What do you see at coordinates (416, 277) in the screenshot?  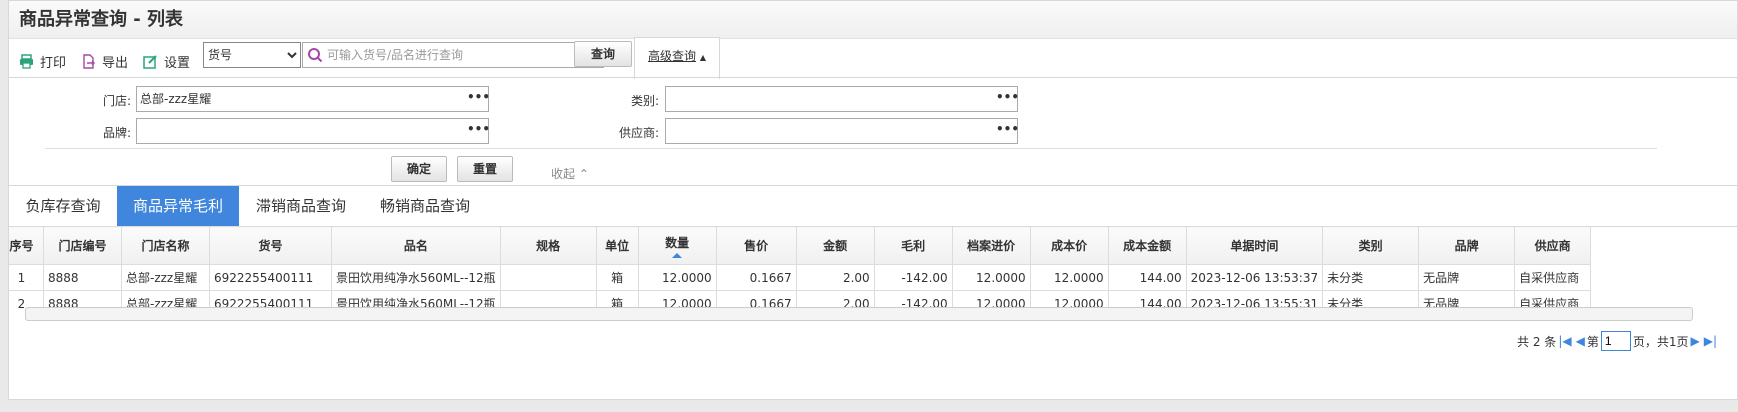 I see `table-cell: 景田饮用纯净水560ML--12瓶` at bounding box center [416, 277].